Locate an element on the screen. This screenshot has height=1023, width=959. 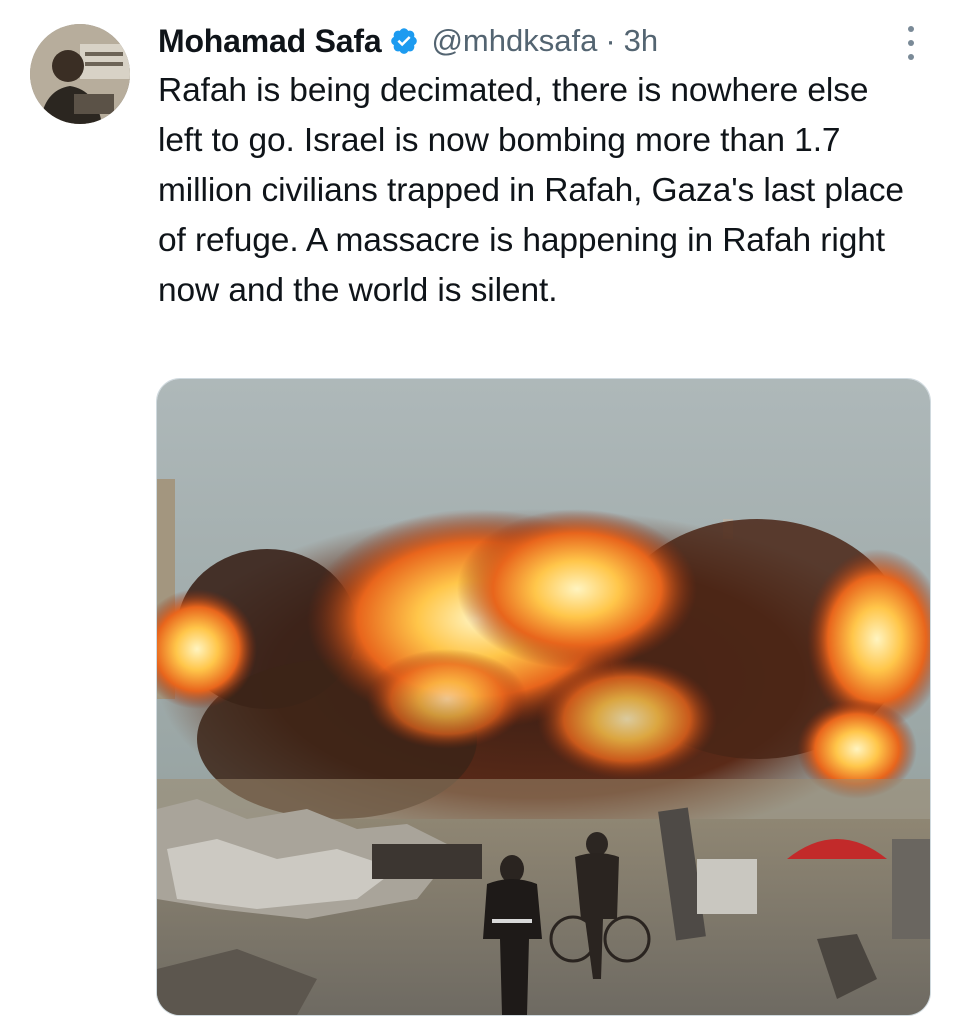
avatar is located at coordinates (80, 74).